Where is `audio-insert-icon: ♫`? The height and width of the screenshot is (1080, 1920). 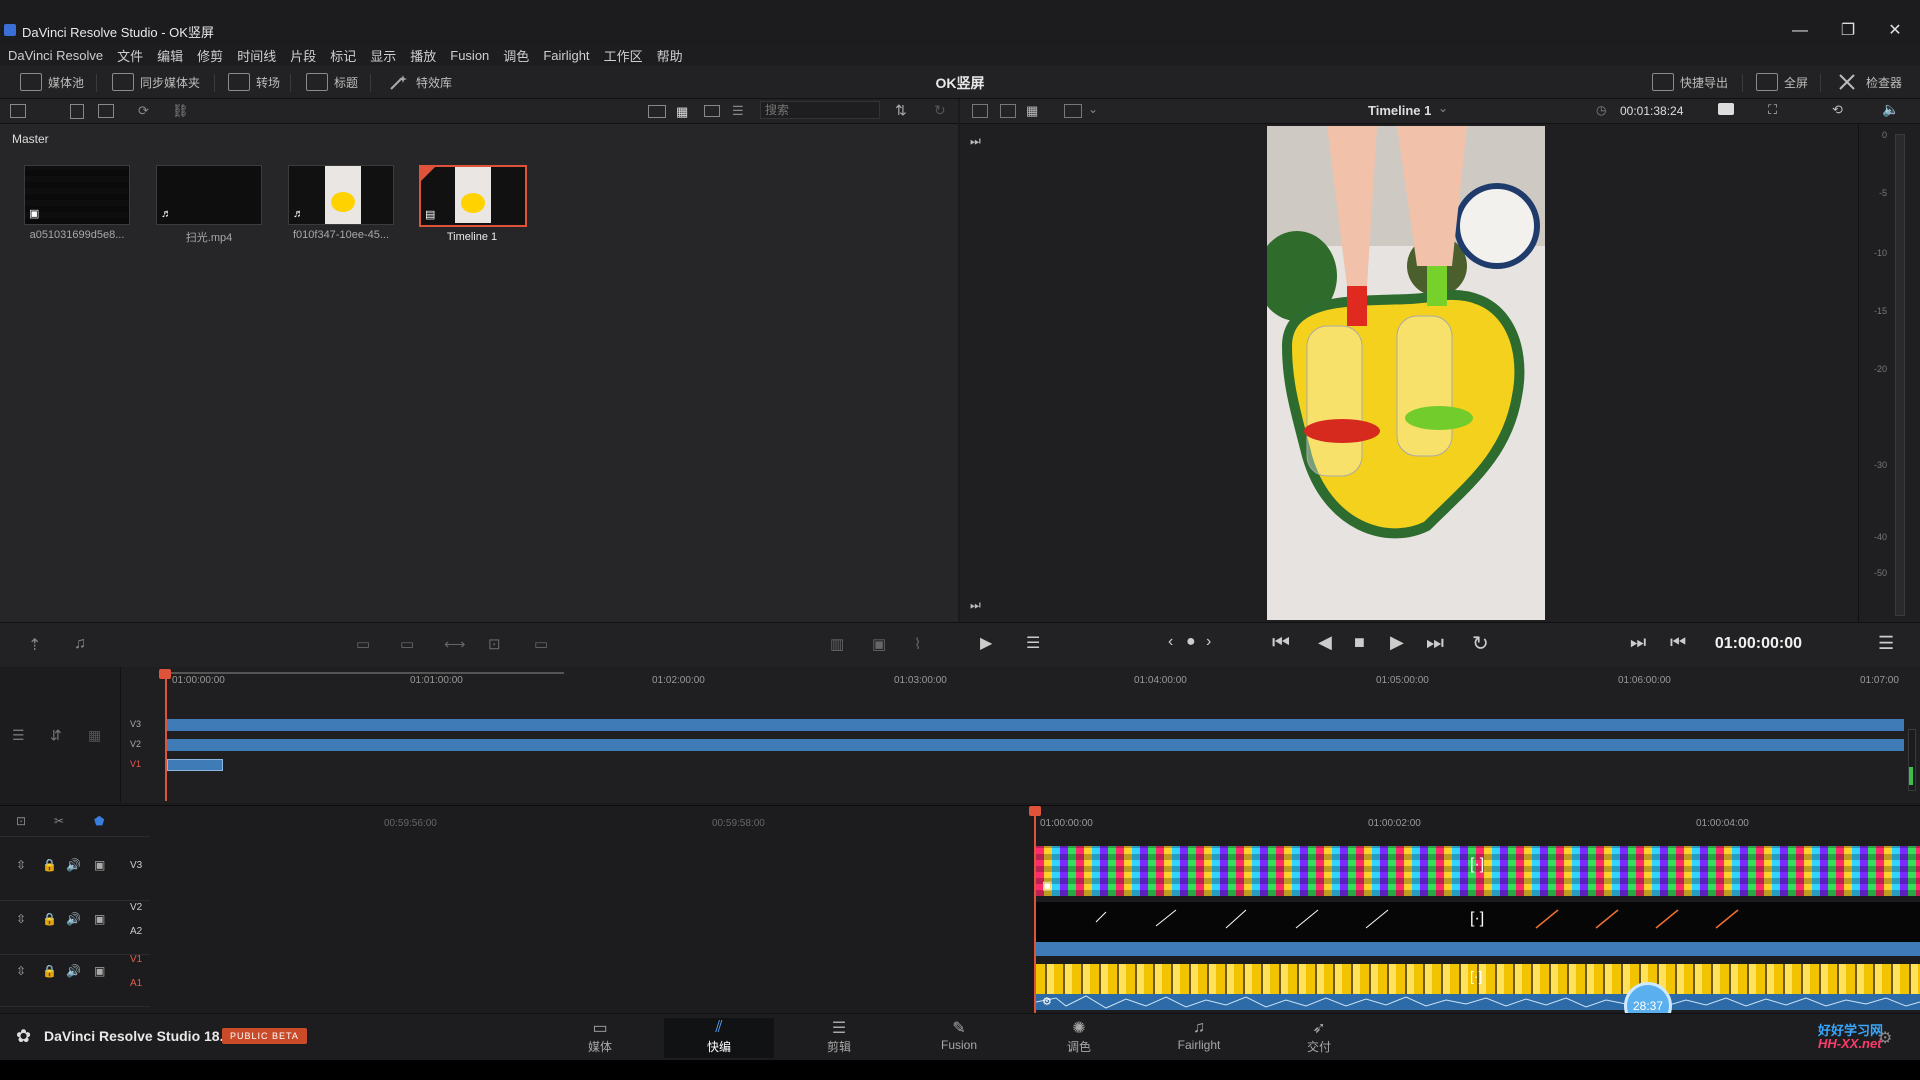 audio-insert-icon: ♫ is located at coordinates (80, 644).